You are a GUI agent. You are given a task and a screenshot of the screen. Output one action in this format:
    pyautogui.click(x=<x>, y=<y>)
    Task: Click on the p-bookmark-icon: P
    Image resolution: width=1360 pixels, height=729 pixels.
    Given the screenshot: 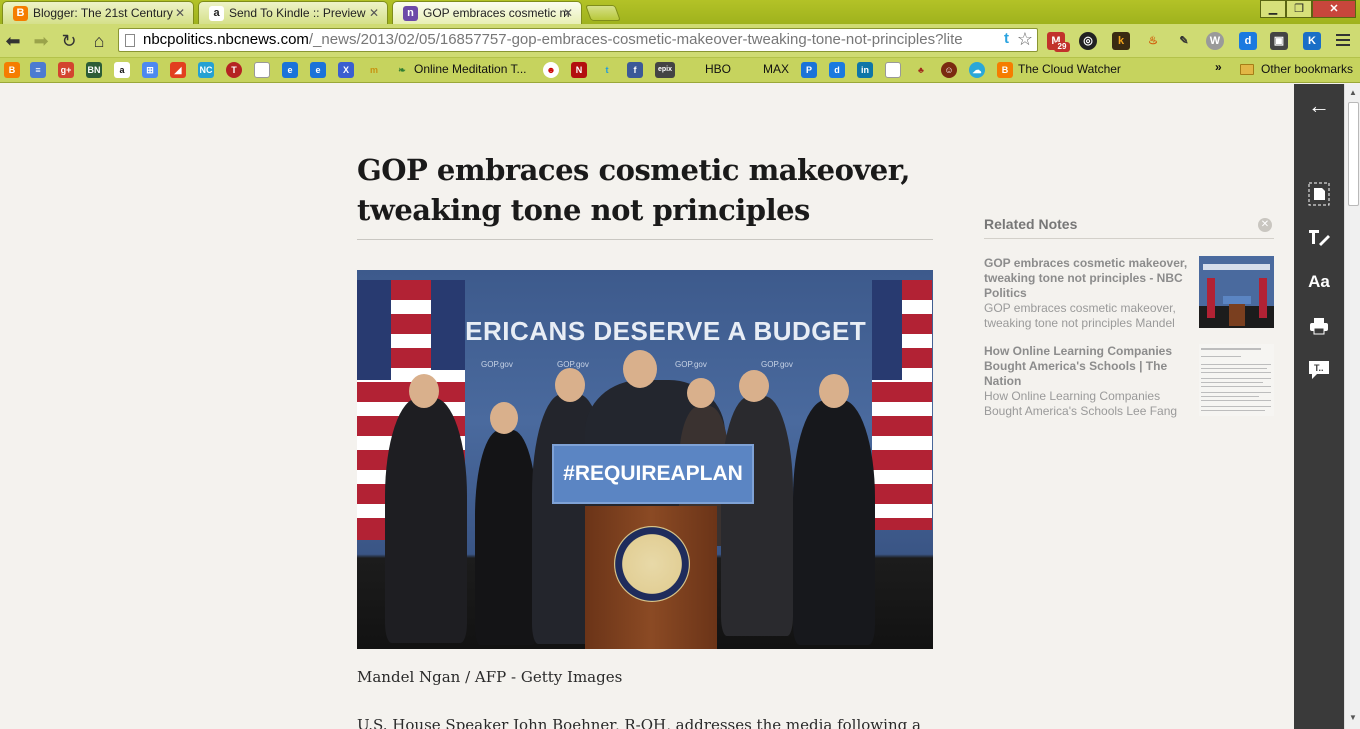 What is the action you would take?
    pyautogui.click(x=809, y=70)
    